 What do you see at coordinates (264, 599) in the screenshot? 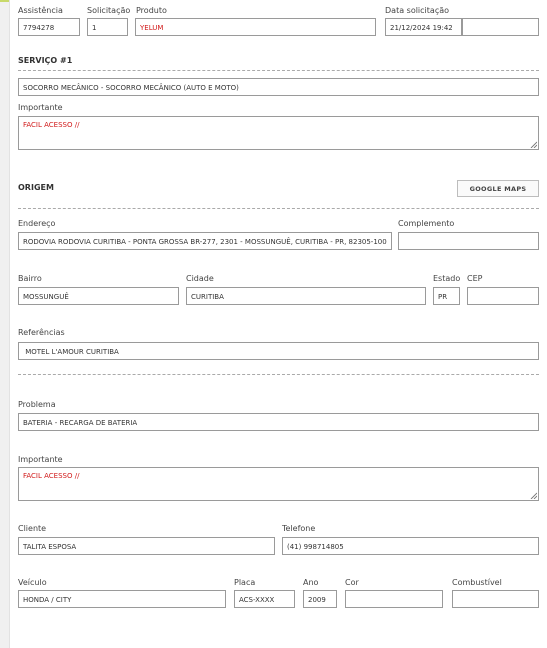
I see `placa-field: ACS-XXXX` at bounding box center [264, 599].